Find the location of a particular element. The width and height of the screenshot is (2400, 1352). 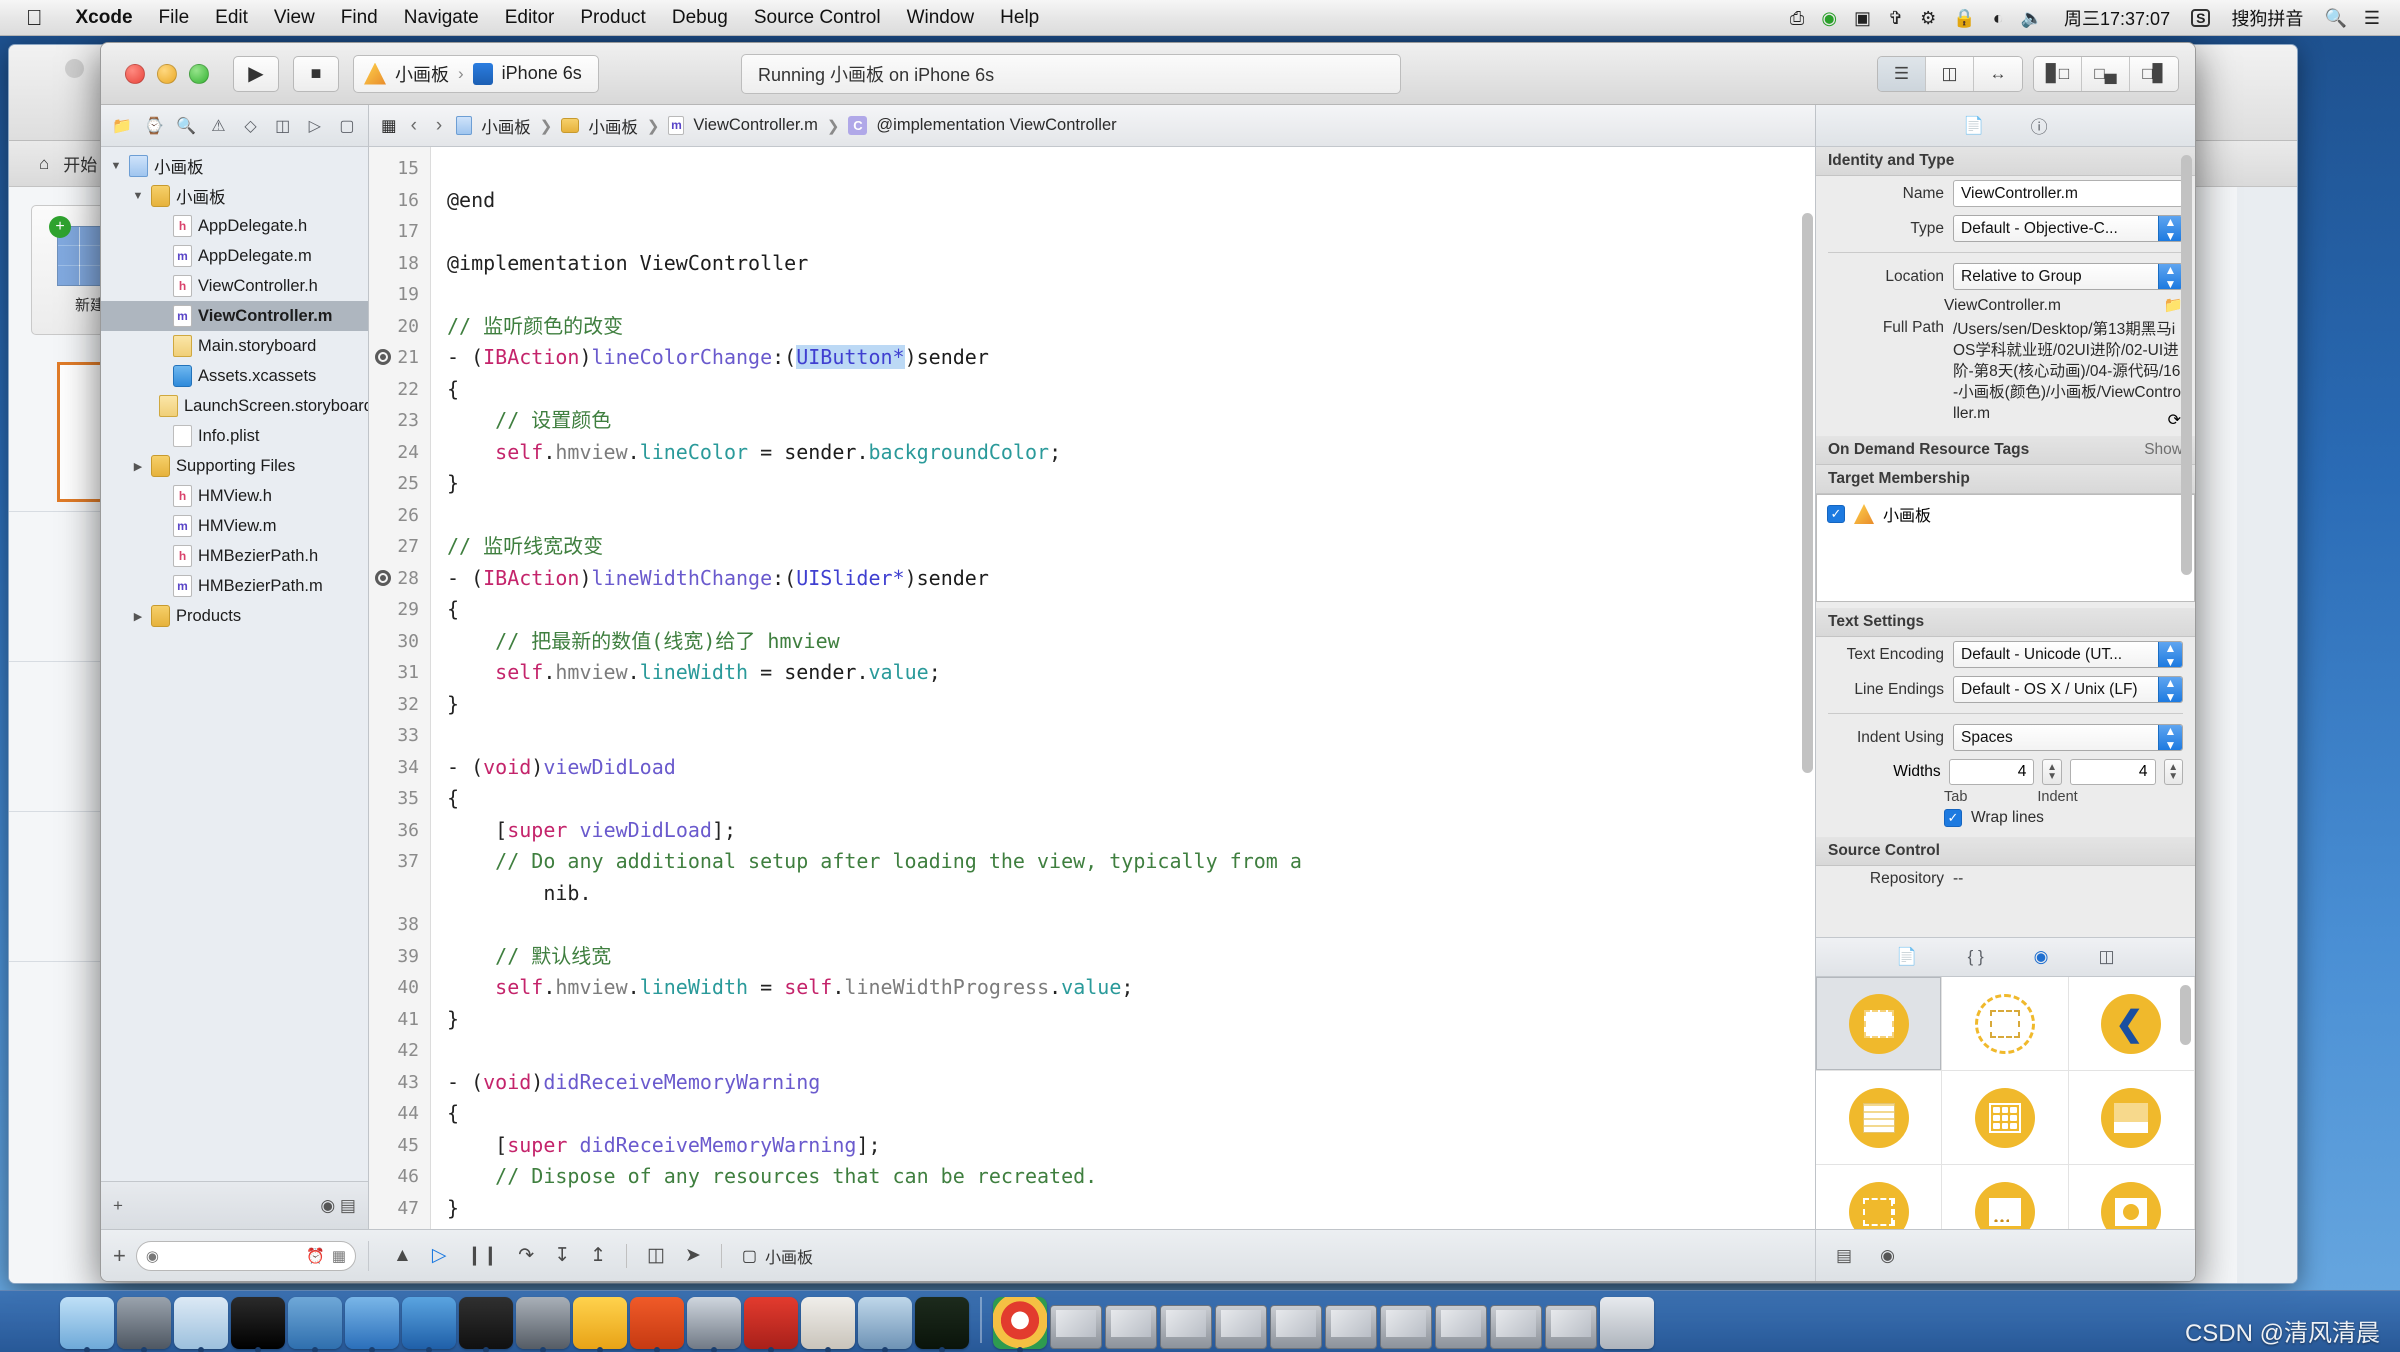

forward-button: › is located at coordinates (439, 126).